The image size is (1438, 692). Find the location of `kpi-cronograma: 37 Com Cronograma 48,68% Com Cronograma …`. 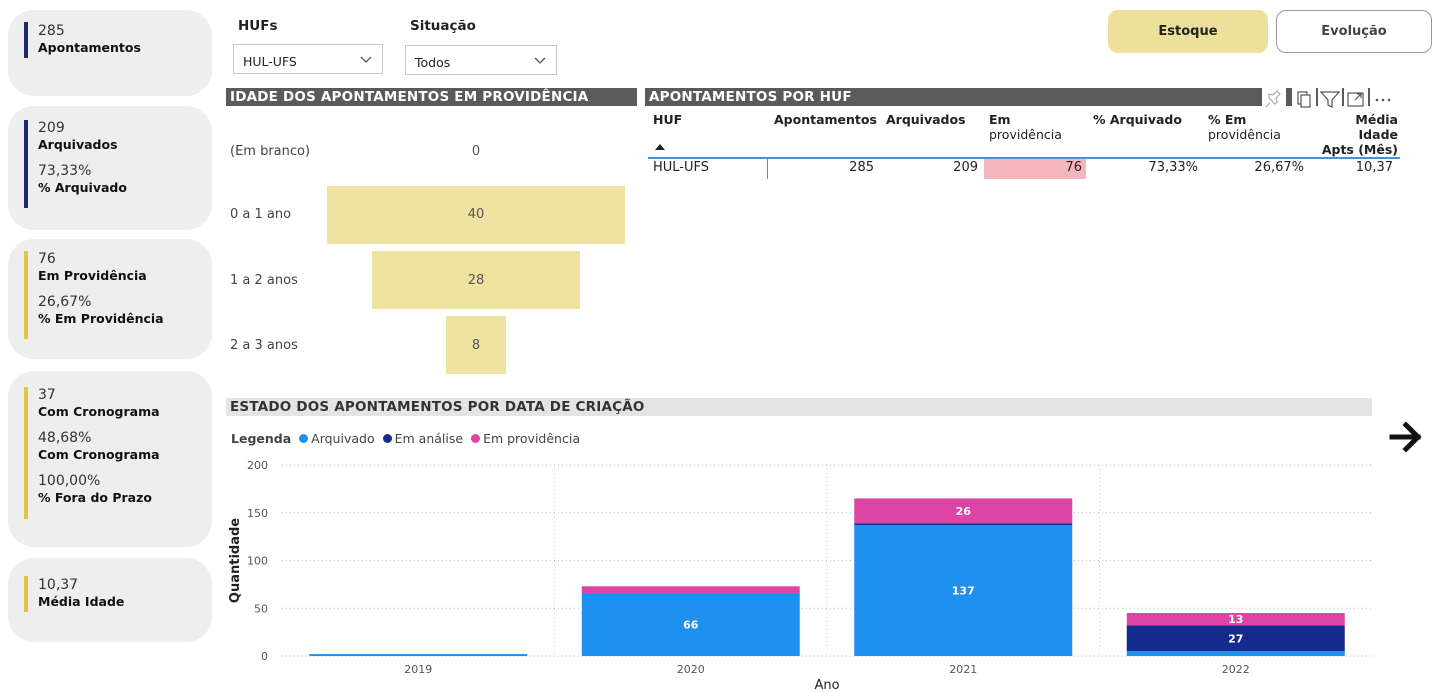

kpi-cronograma: 37 Com Cronograma 48,68% Com Cronograma … is located at coordinates (92, 453).